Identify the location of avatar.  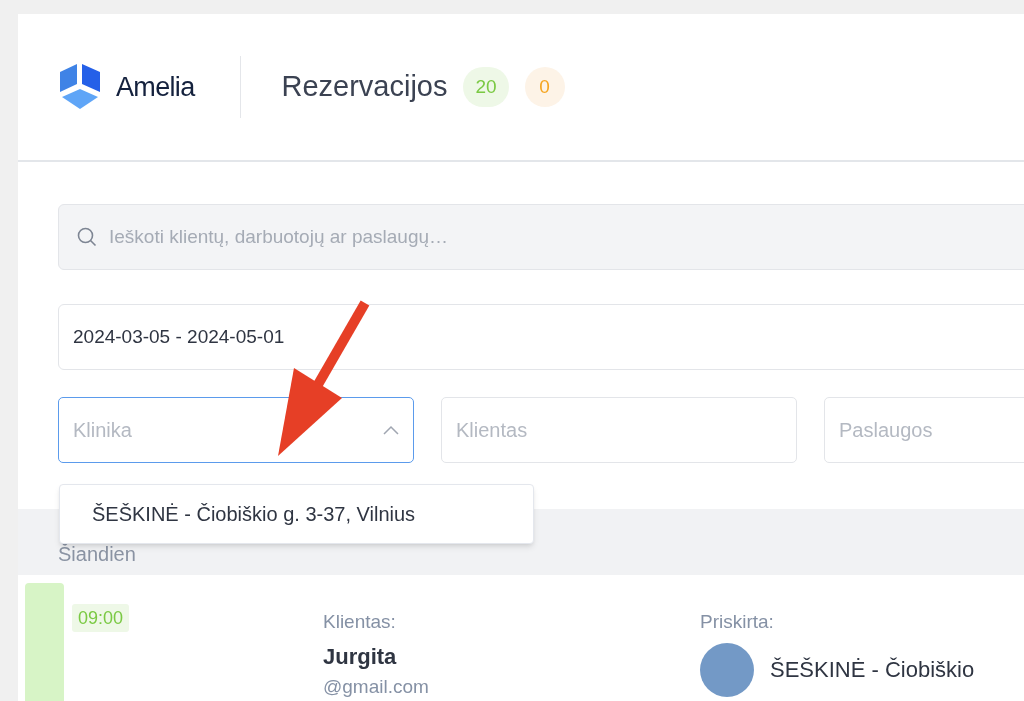
(727, 669).